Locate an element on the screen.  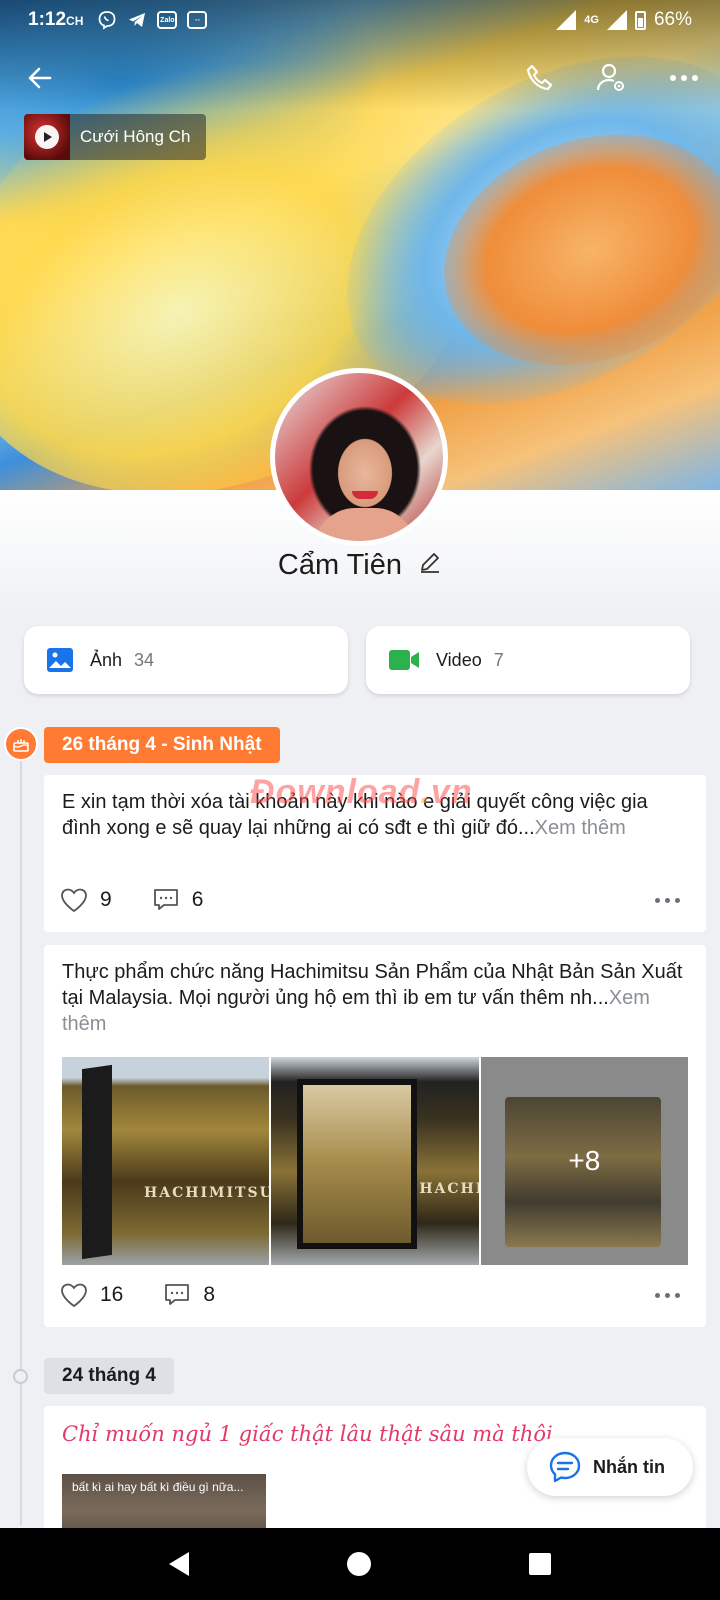
profile-name-row: Cẩm Tiên is located at coordinates (360, 565).